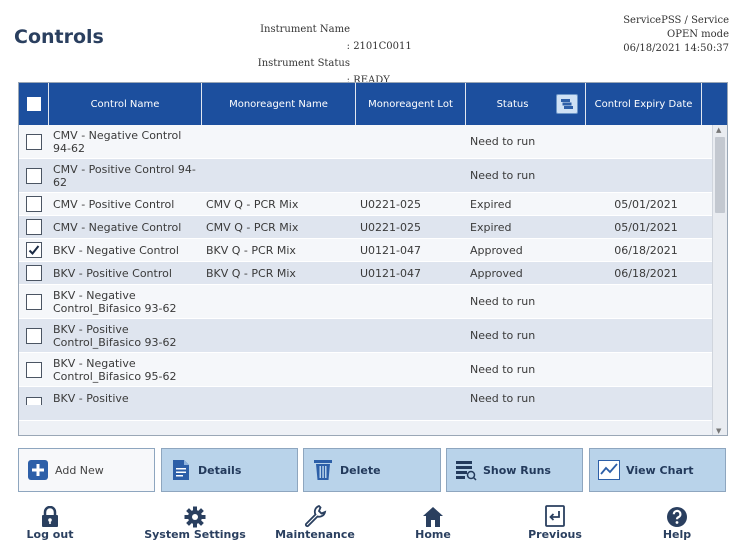 The height and width of the screenshot is (546, 729). What do you see at coordinates (315, 520) in the screenshot?
I see `nav-maintenance: Maintenance` at bounding box center [315, 520].